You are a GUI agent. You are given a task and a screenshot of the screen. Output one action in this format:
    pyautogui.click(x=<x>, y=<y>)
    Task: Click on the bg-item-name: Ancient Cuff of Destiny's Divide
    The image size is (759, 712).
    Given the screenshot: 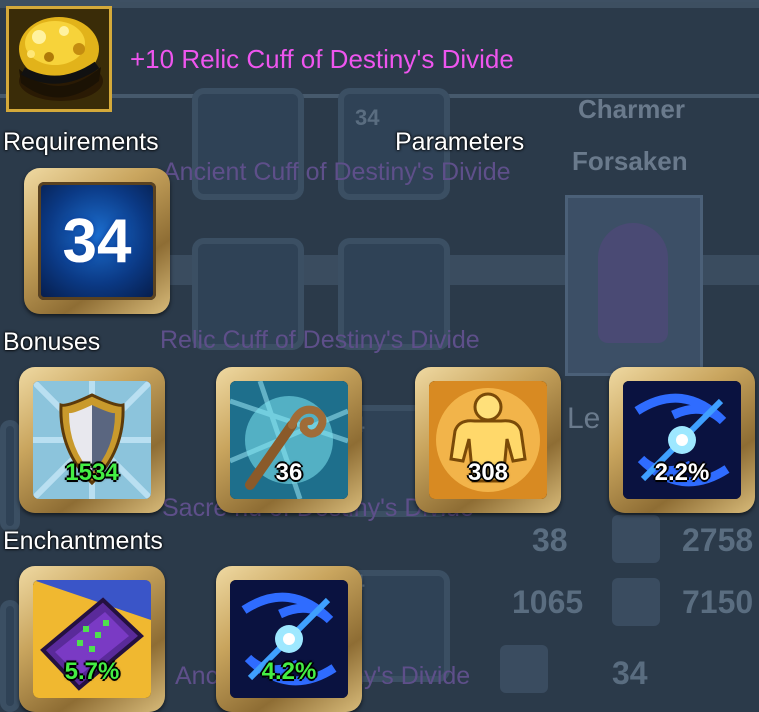 What is the action you would take?
    pyautogui.click(x=337, y=172)
    